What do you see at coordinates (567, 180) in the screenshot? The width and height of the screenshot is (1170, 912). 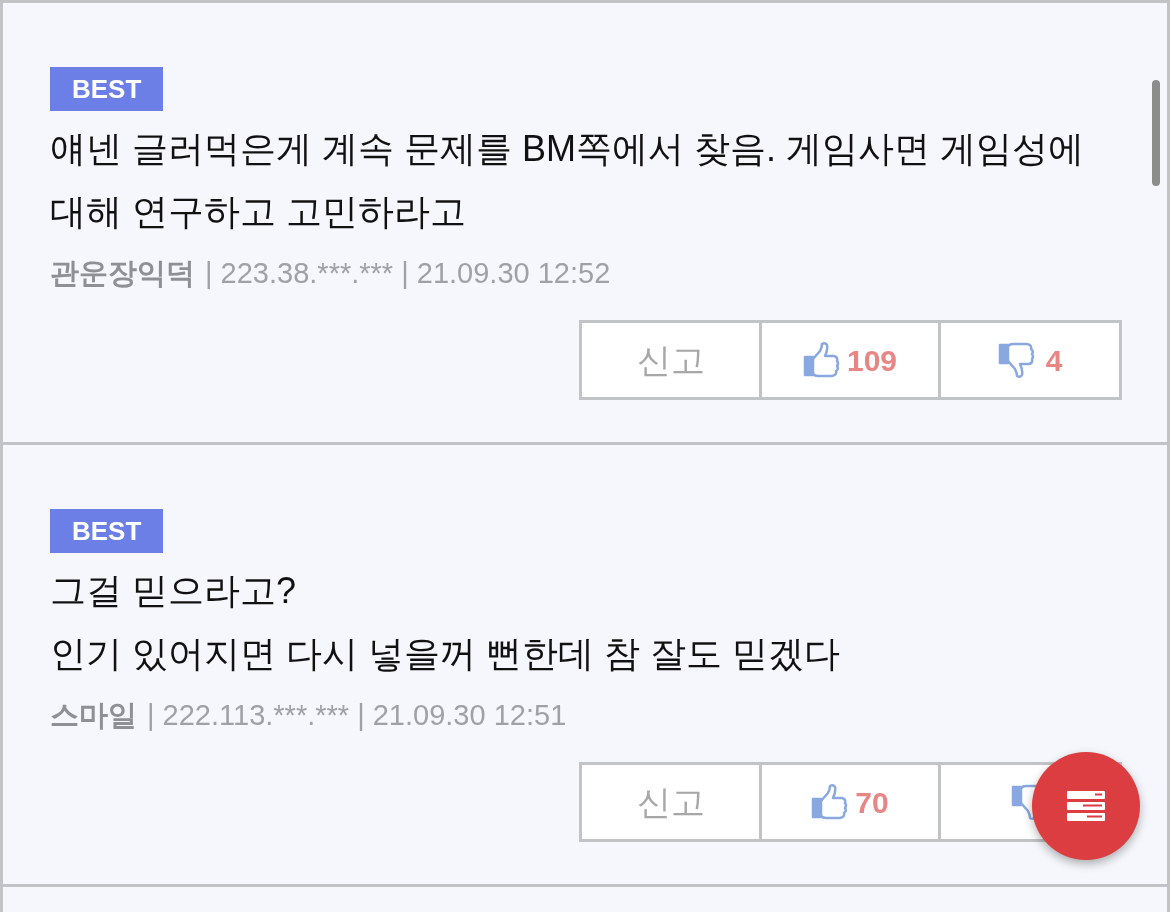 I see `comment-text: 얘넨 글러먹은게 계속 문제를 BM쪽에서 찾음. 게임사면 게임성에 대해 연구하고 고민하라고` at bounding box center [567, 180].